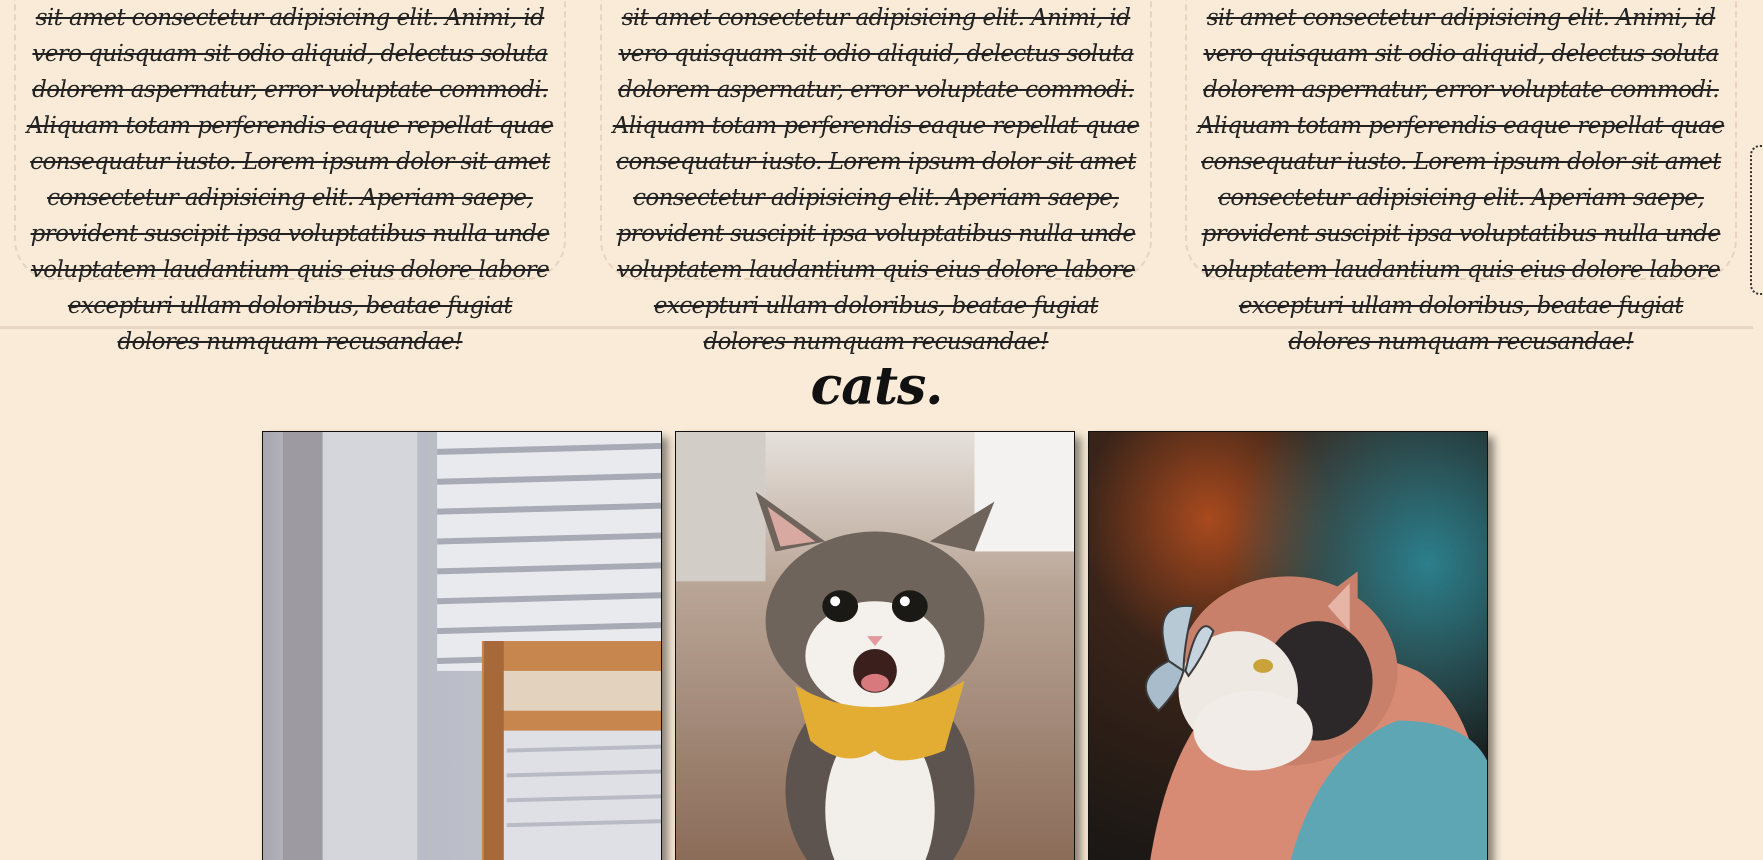 Image resolution: width=1763 pixels, height=860 pixels. I want to click on window-blinds-image, so click(462, 646).